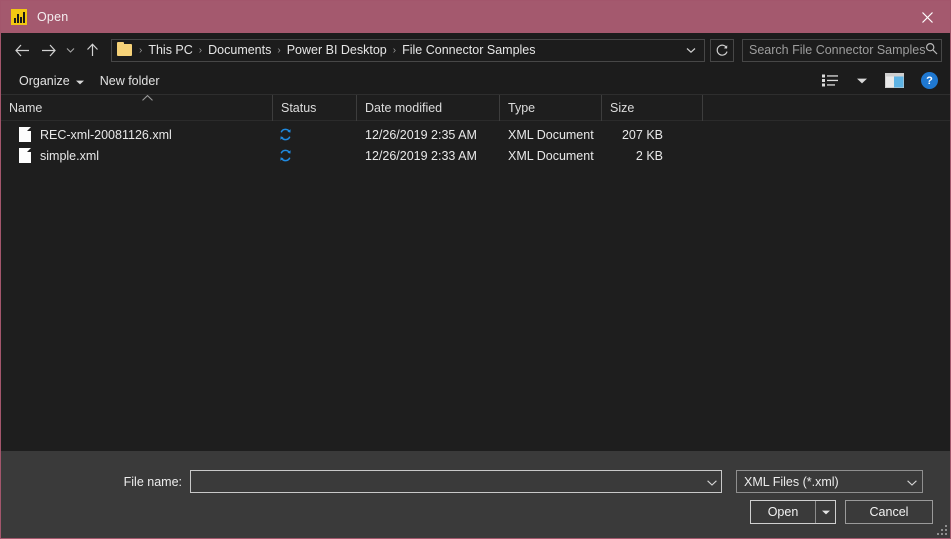  What do you see at coordinates (170, 50) in the screenshot?
I see `breadcrumb-item-this-pc: This PC` at bounding box center [170, 50].